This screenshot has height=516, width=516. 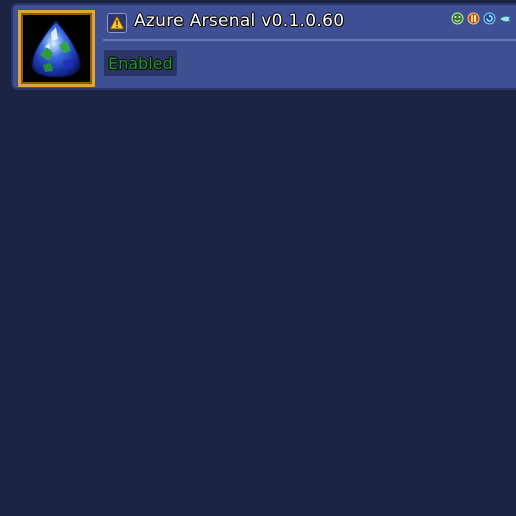 I want to click on wing-icon, so click(x=506, y=16).